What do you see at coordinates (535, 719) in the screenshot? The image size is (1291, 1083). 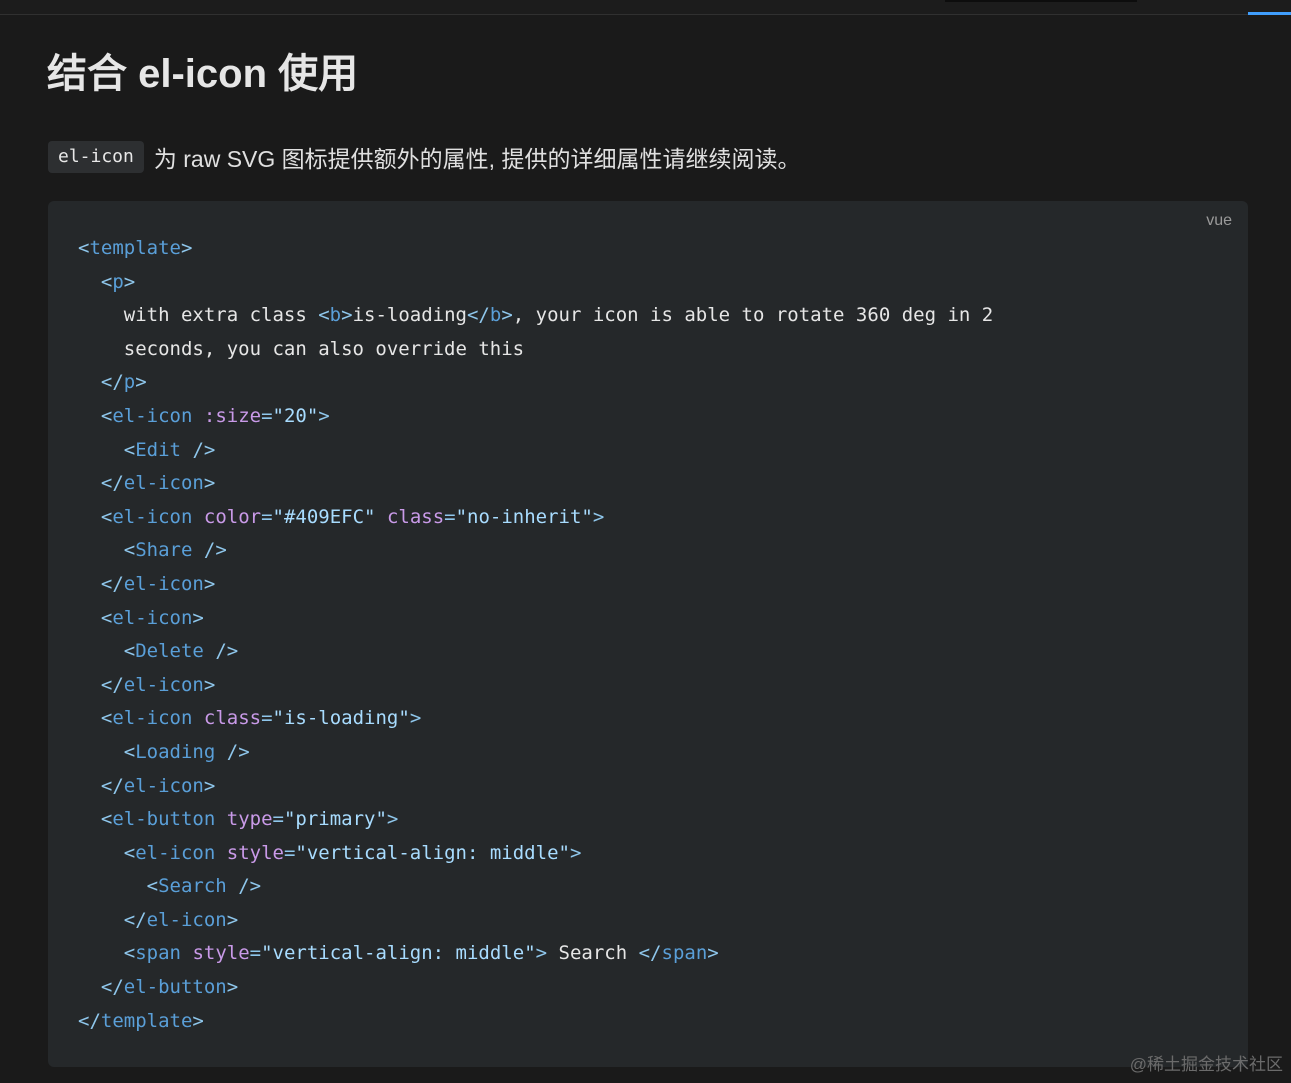 I see `code-line: <el-icon class="is-loading">` at bounding box center [535, 719].